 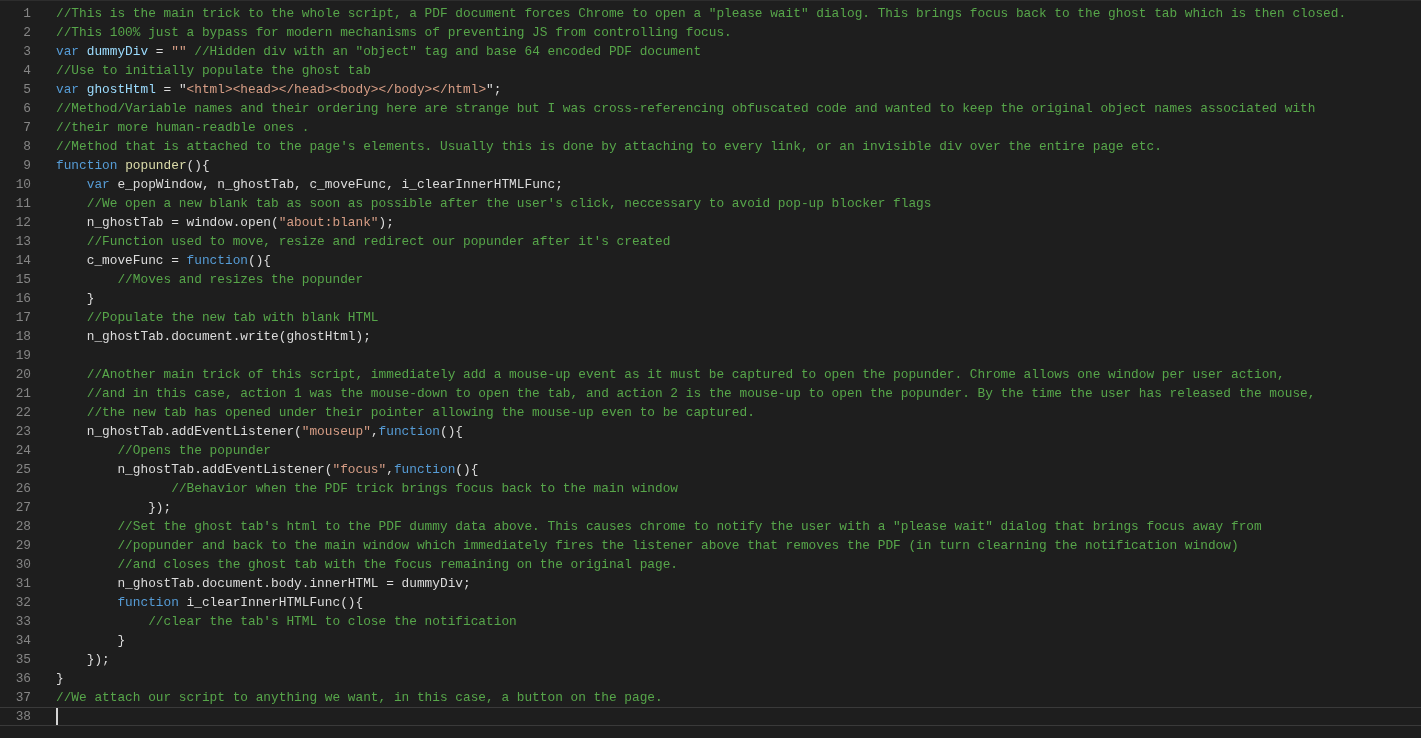 I want to click on code-line: //We open a new blank tab as soon as possible after the user's click, neccessary to avoid pop-up blocker flags, so click(x=509, y=203).